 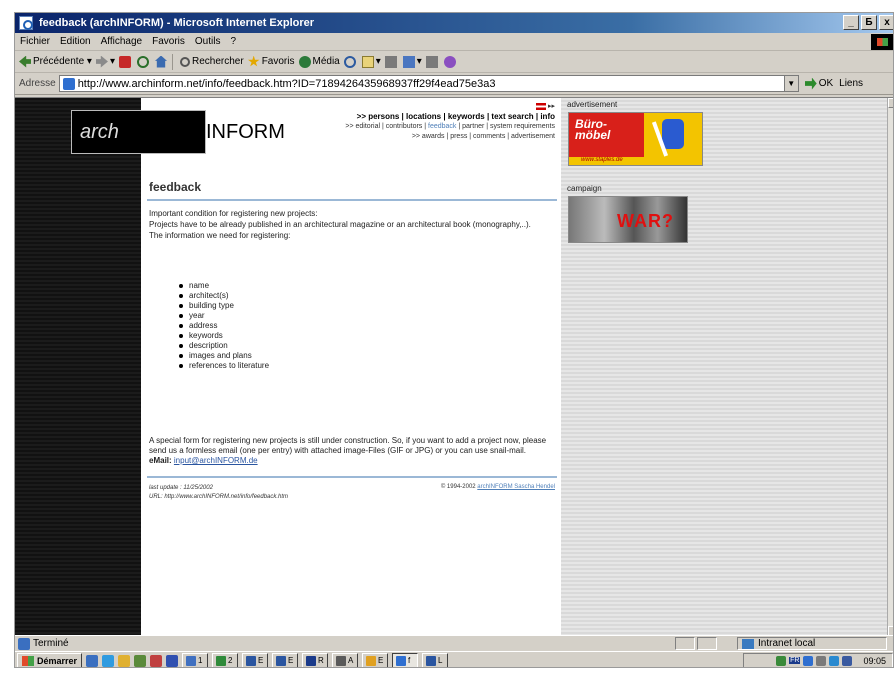 What do you see at coordinates (391, 61) in the screenshot?
I see `print-button` at bounding box center [391, 61].